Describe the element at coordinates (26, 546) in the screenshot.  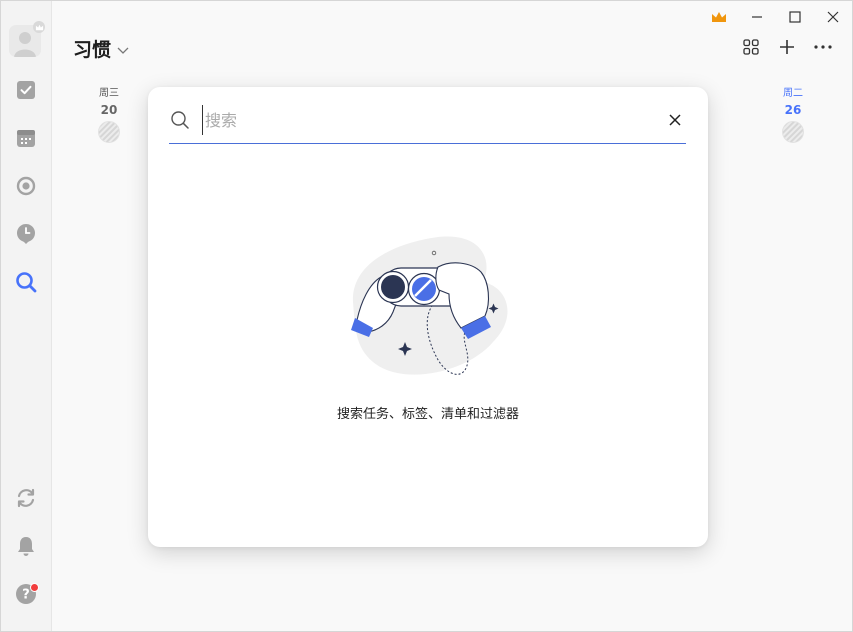
I see `bell-icon` at that location.